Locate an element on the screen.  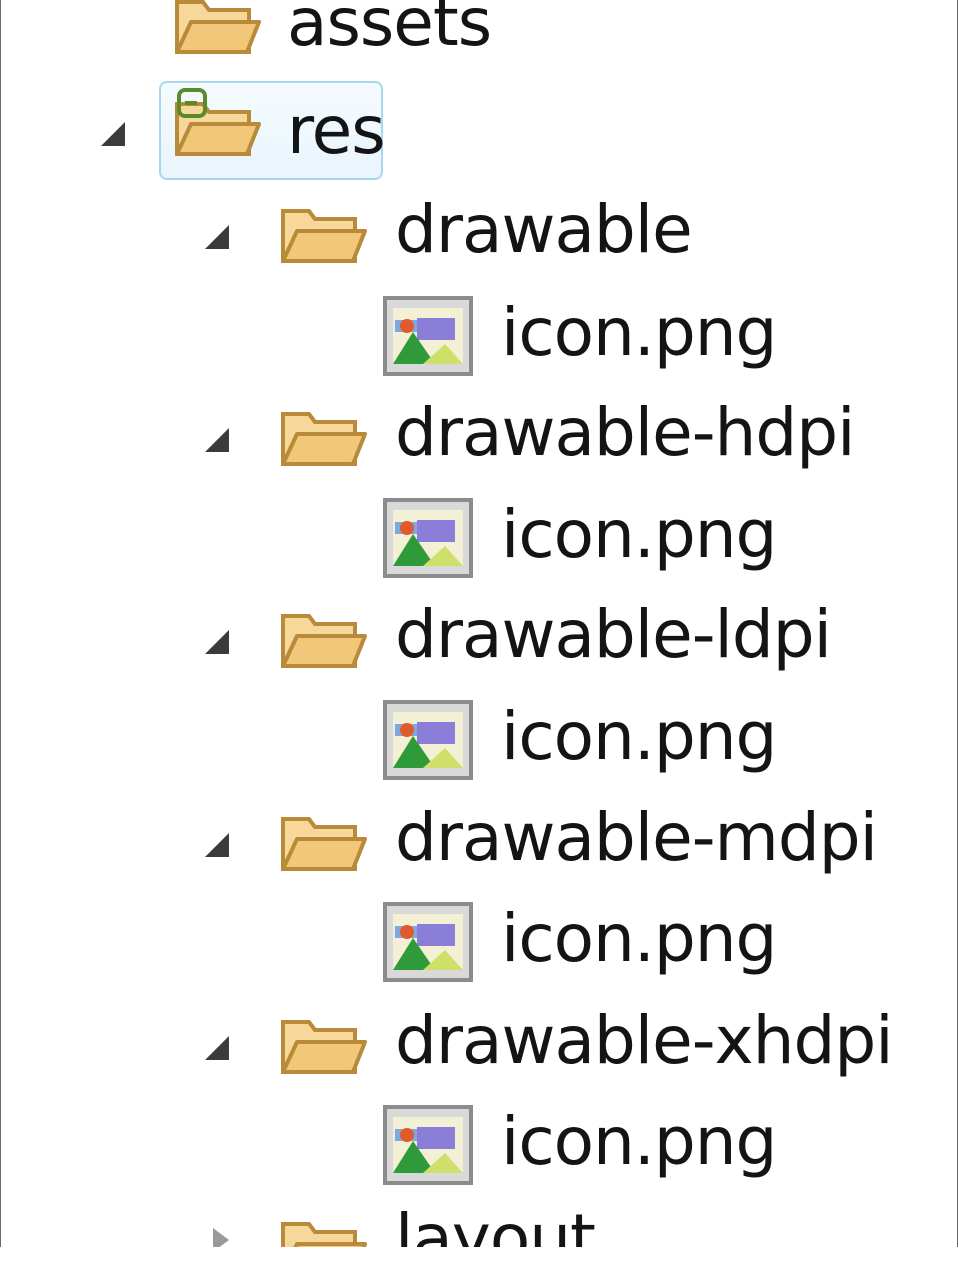
source-folder-overlay-icon is located at coordinates (192, 103).